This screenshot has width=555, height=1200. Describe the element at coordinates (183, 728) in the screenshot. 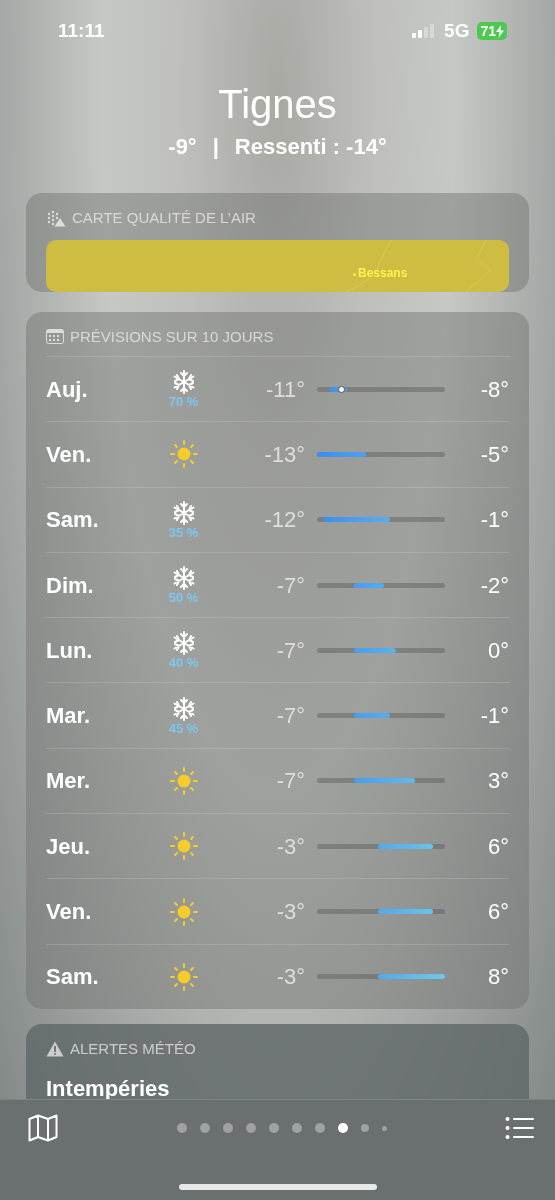

I see `precipitation-chance: 45 %` at that location.